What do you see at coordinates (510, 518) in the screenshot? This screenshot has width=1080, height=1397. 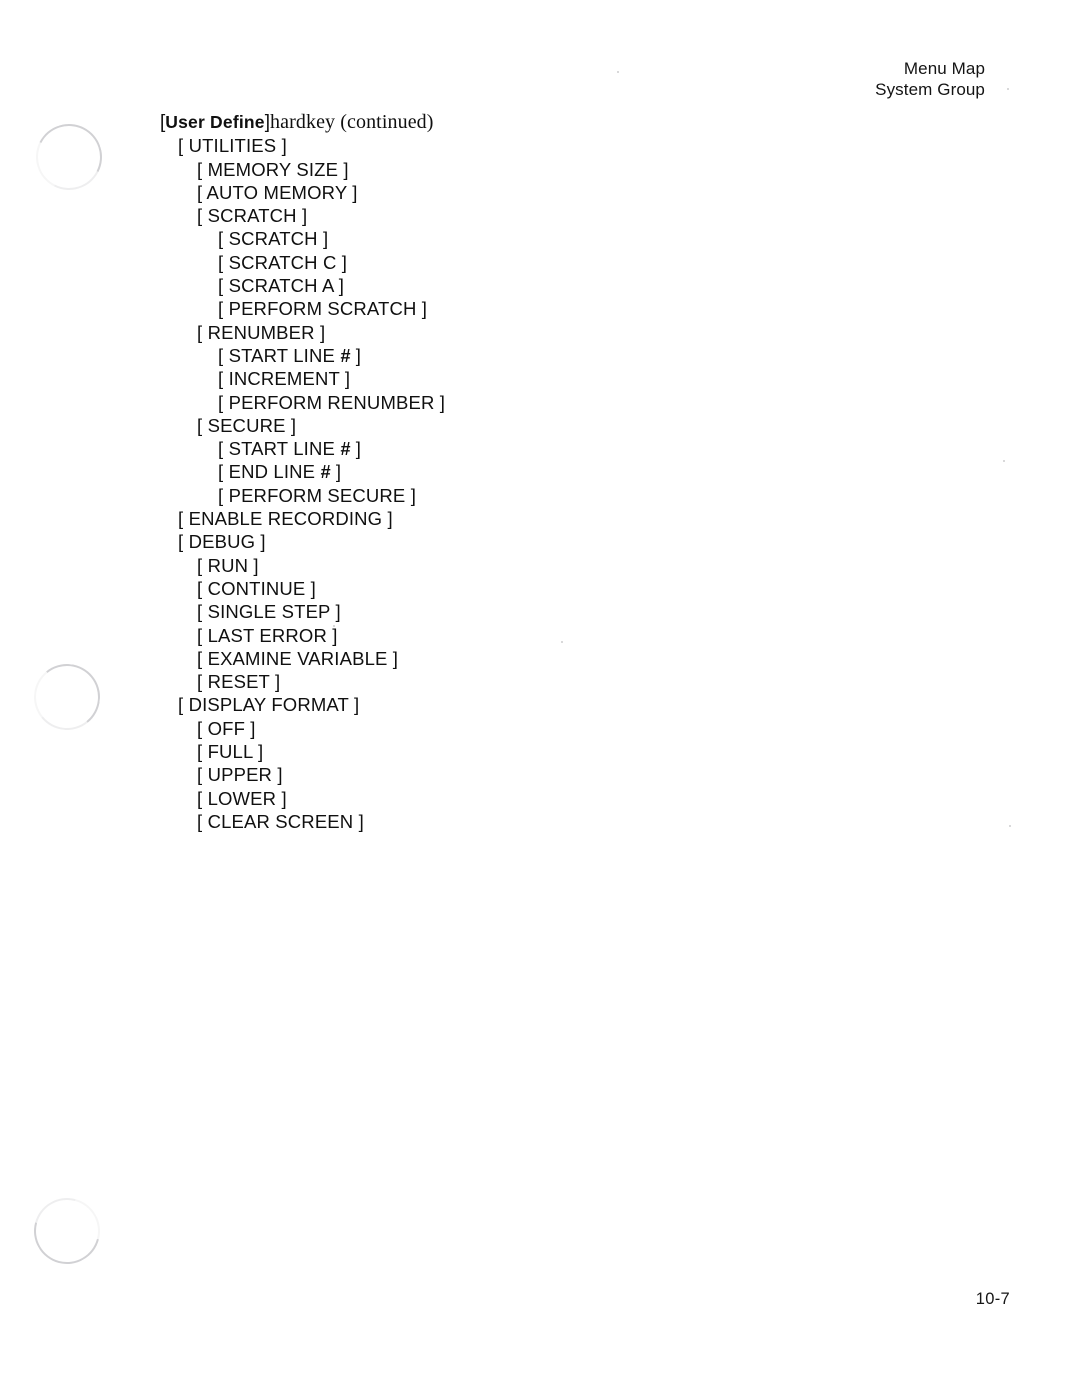 I see `menu-tree-item: [ ENABLE RECORDING ]` at bounding box center [510, 518].